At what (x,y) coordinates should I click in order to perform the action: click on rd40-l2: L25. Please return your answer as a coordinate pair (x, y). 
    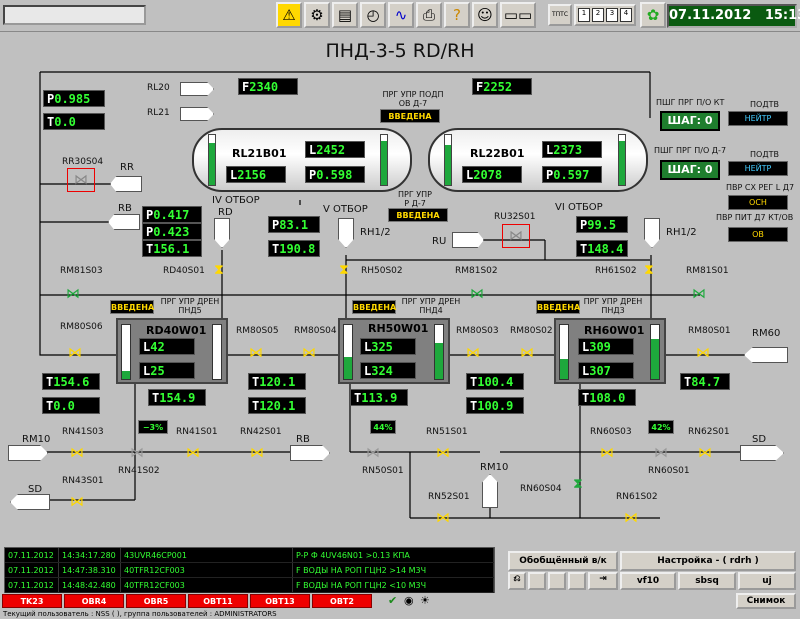
    Looking at the image, I should click on (167, 370).